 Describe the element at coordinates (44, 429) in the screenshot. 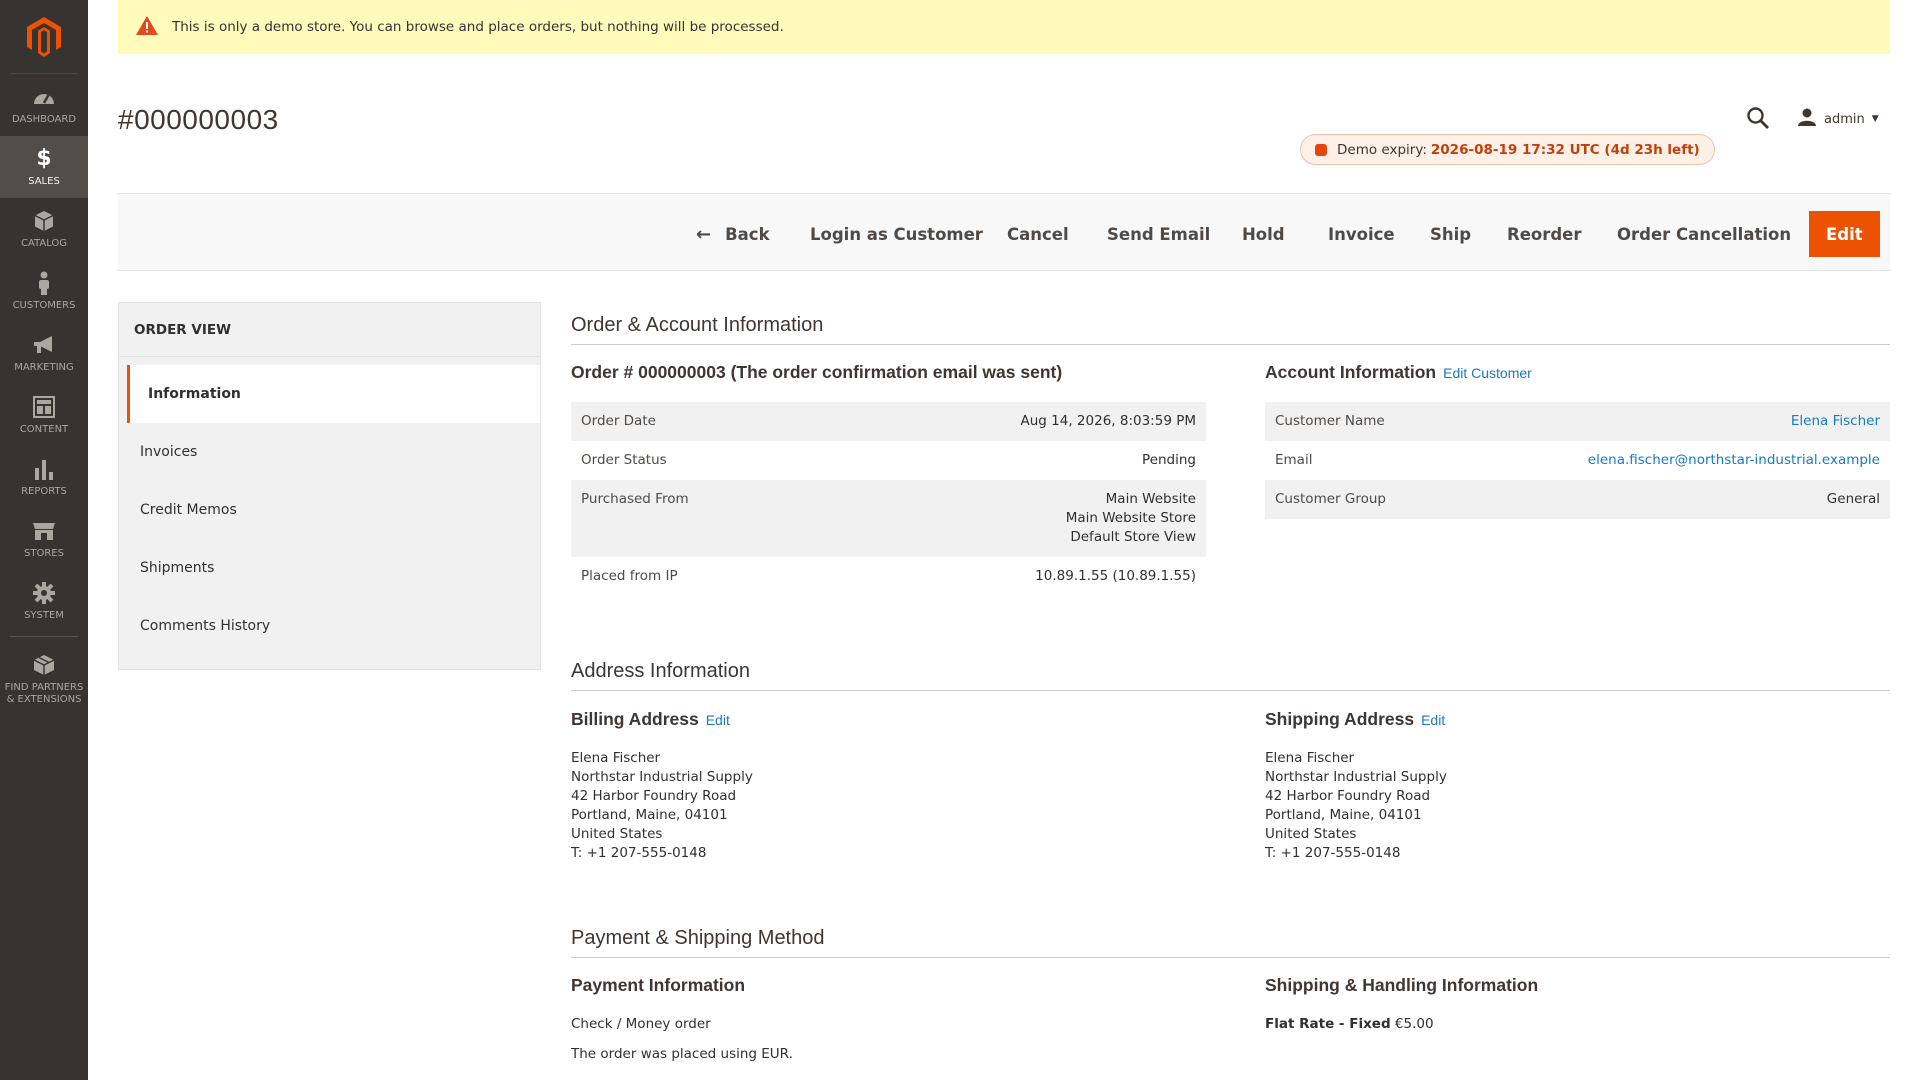

I see `nav-label: CONTENT` at that location.